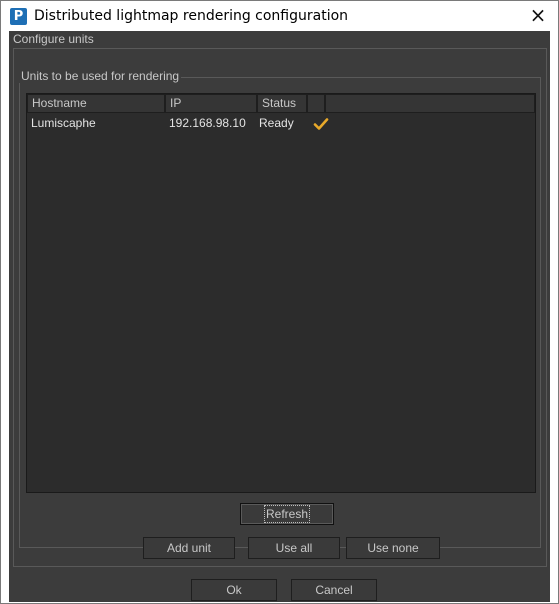 This screenshot has width=559, height=604. Describe the element at coordinates (63, 123) in the screenshot. I see `cell-hostname: Lumiscaphe` at that location.